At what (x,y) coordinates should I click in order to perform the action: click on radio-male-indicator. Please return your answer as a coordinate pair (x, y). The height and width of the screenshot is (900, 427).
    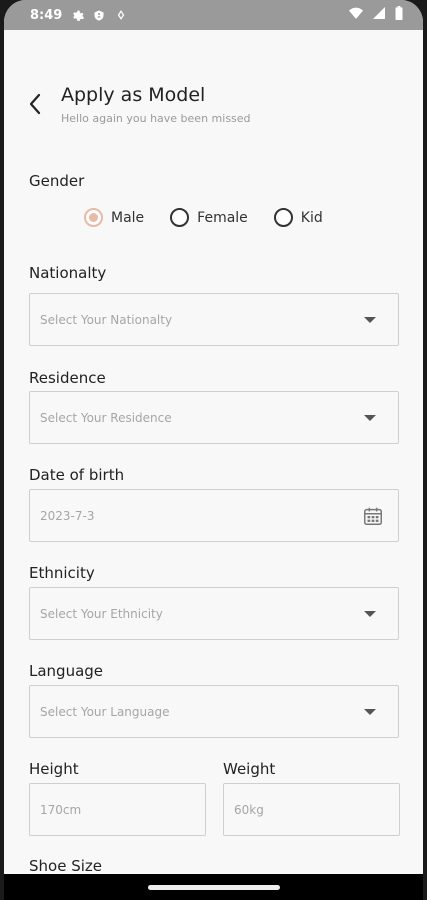
    Looking at the image, I should click on (93, 217).